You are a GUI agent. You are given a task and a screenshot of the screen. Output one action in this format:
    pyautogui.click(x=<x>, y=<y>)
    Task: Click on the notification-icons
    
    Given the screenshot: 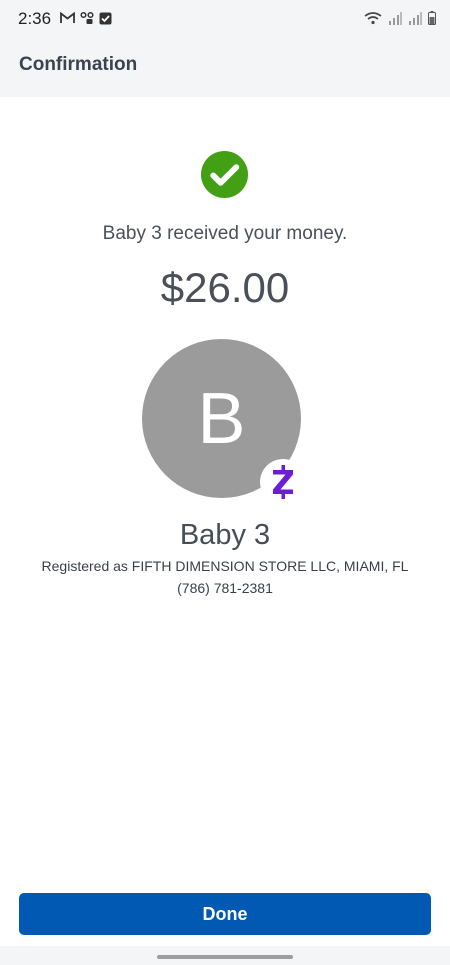 What is the action you would take?
    pyautogui.click(x=86, y=18)
    